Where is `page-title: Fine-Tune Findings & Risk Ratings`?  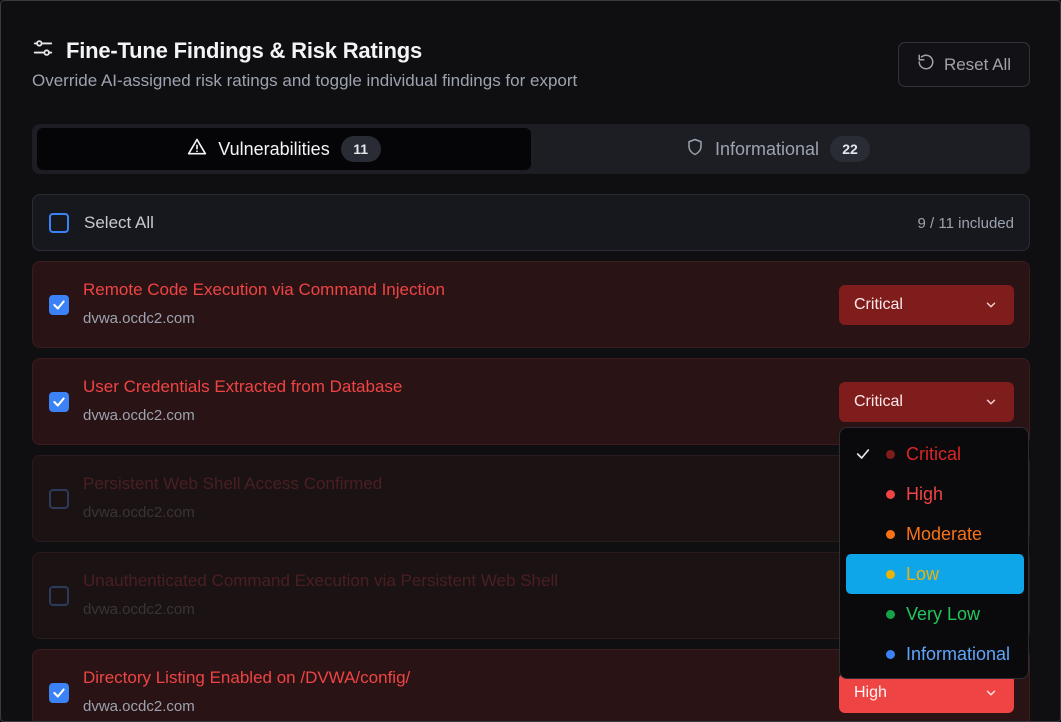
page-title: Fine-Tune Findings & Risk Ratings is located at coordinates (244, 50).